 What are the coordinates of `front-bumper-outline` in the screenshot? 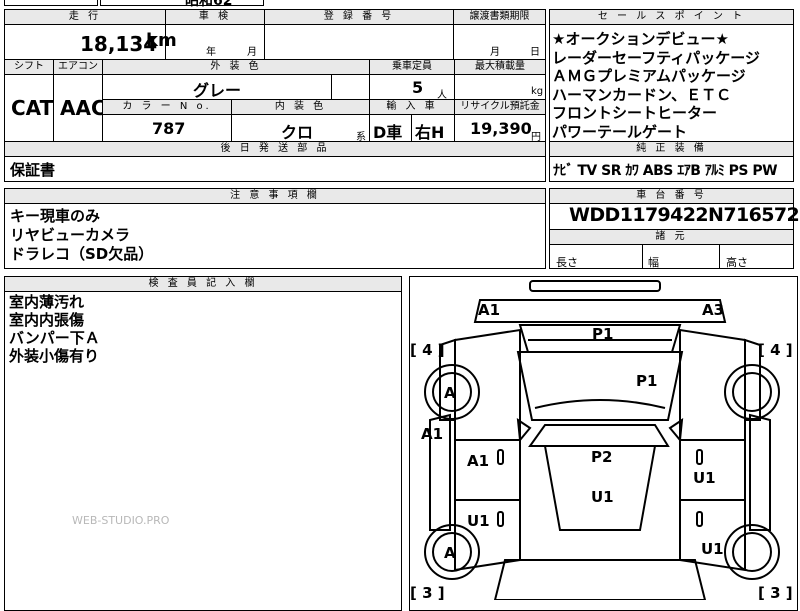 It's located at (600, 579).